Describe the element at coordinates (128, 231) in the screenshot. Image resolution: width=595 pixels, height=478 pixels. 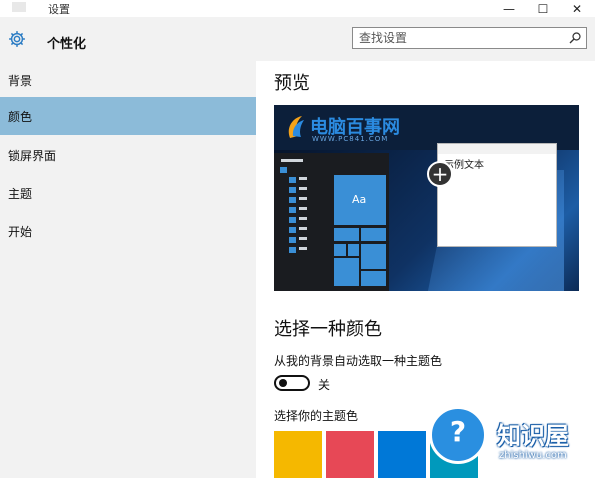
I see `sidebar-item-start: 开始` at that location.